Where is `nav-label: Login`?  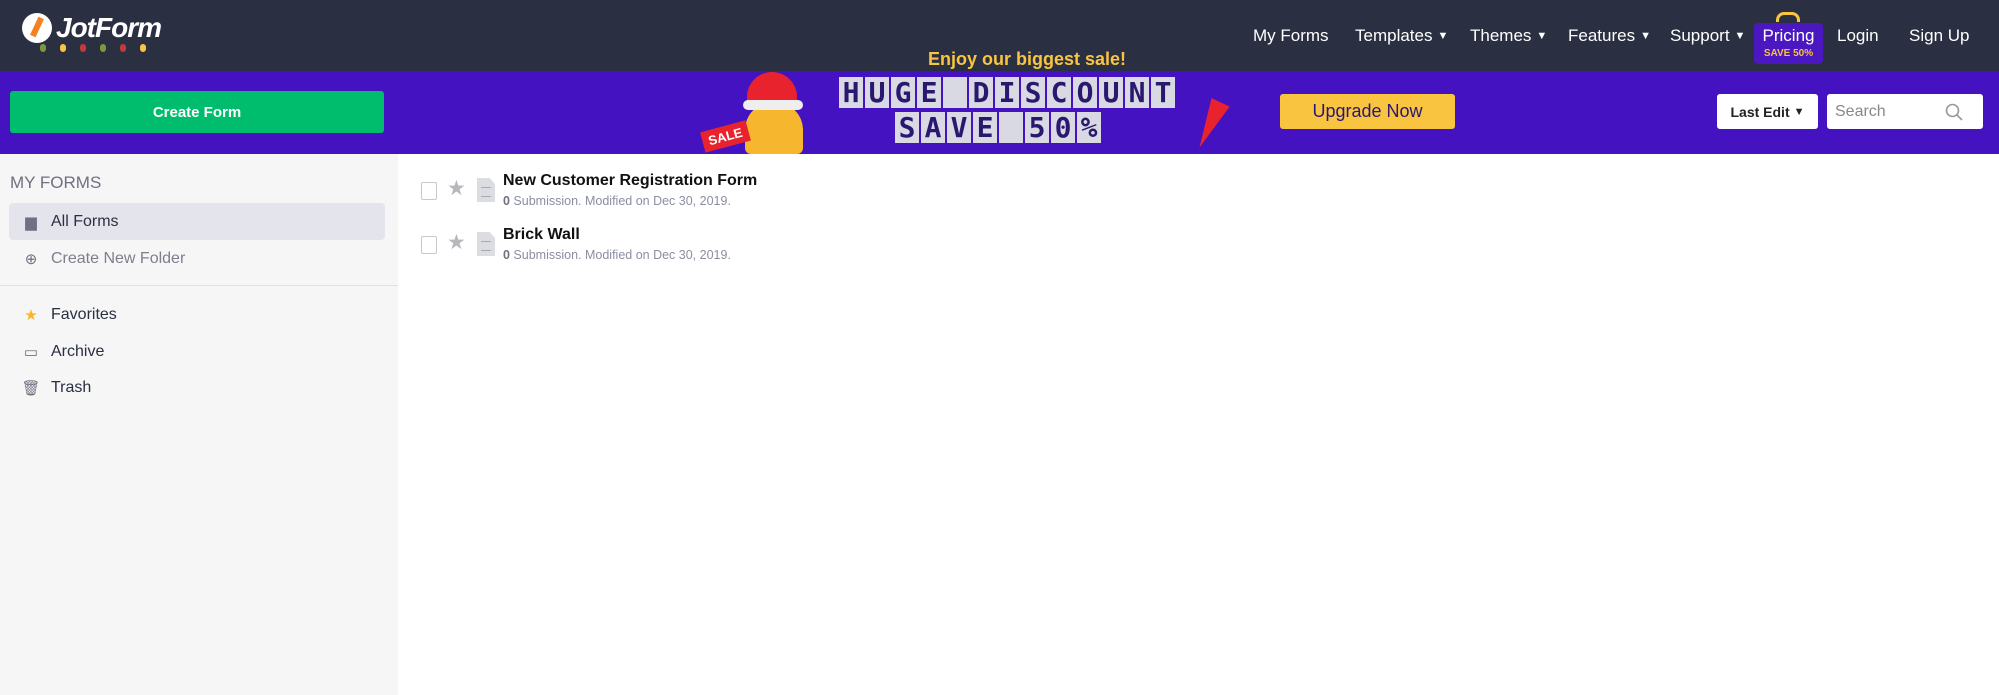 nav-label: Login is located at coordinates (1858, 35).